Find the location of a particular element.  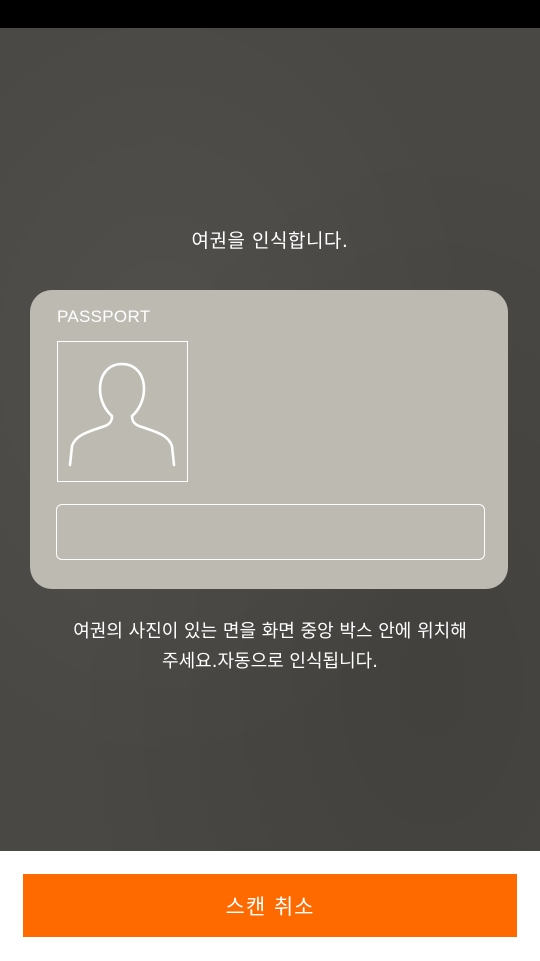

passport-label: PASSPORT is located at coordinates (104, 316).